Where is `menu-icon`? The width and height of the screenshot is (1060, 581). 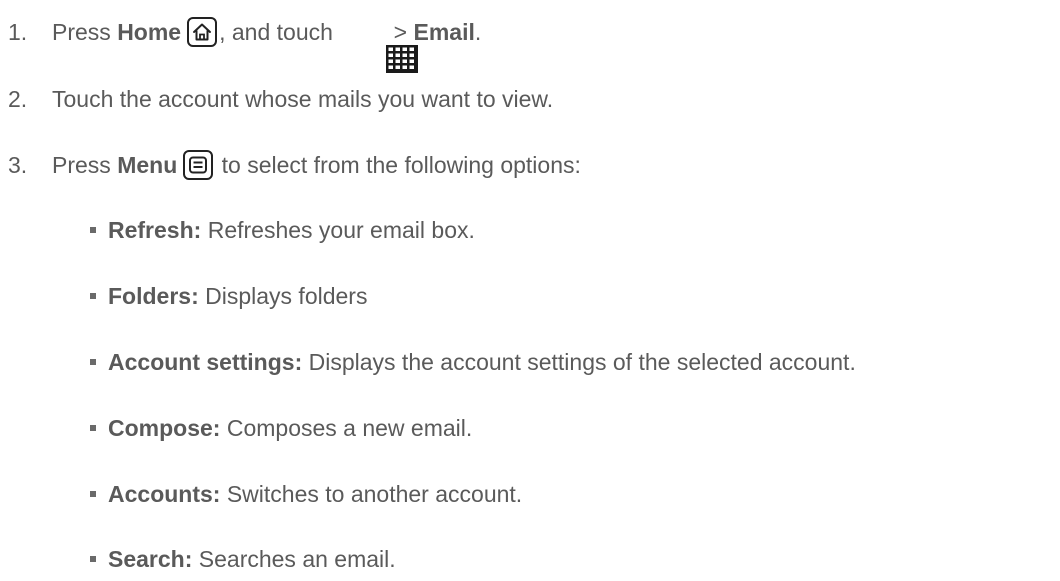
menu-icon is located at coordinates (198, 165).